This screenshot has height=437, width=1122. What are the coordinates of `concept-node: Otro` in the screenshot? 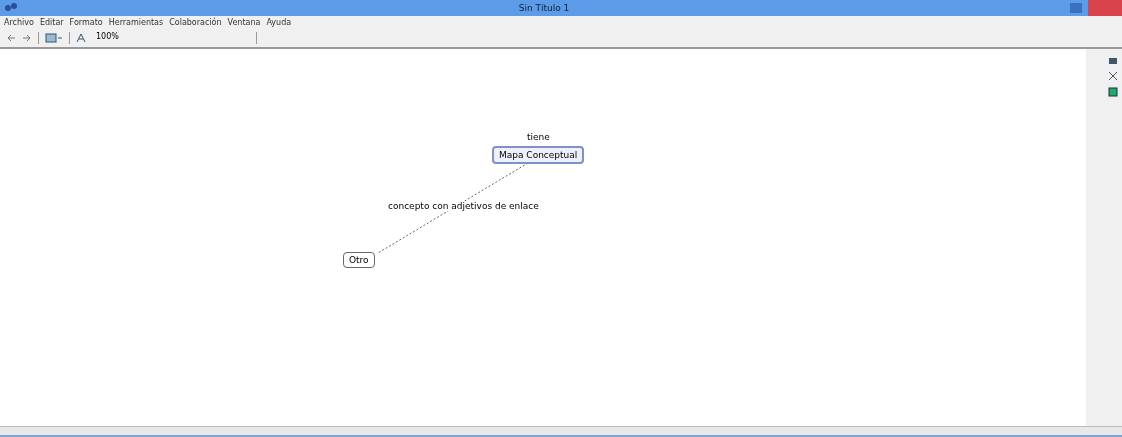 It's located at (359, 260).